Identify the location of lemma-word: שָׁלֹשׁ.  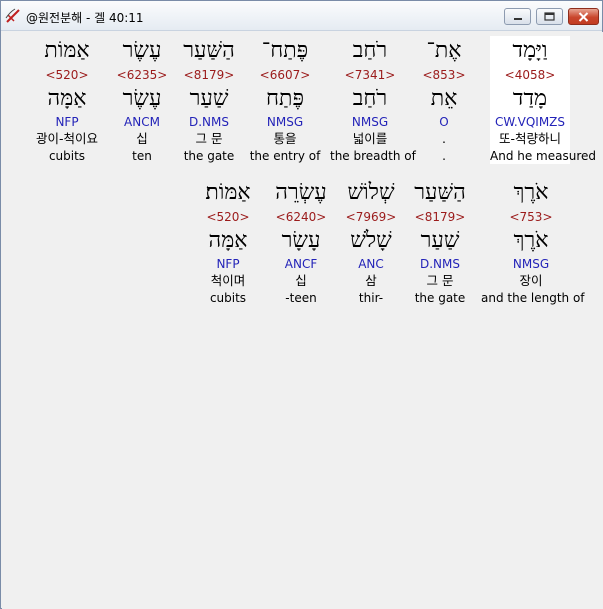
(371, 240).